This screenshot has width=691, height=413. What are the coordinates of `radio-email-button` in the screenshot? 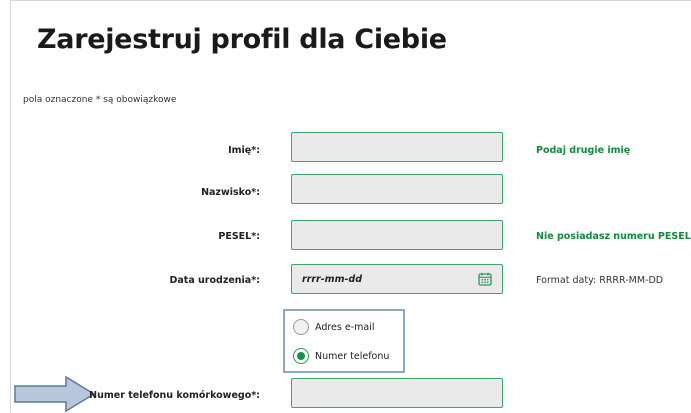 It's located at (301, 327).